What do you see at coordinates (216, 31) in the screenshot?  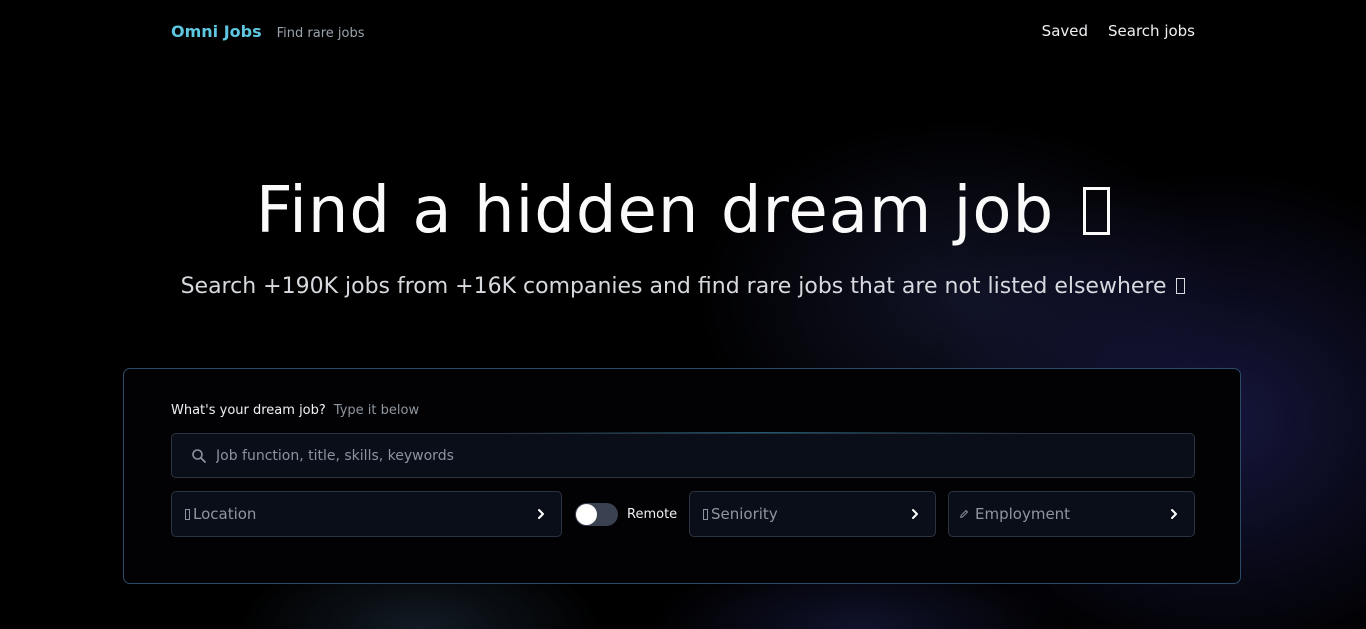 I see `brand-logo-link: Omni Jobs` at bounding box center [216, 31].